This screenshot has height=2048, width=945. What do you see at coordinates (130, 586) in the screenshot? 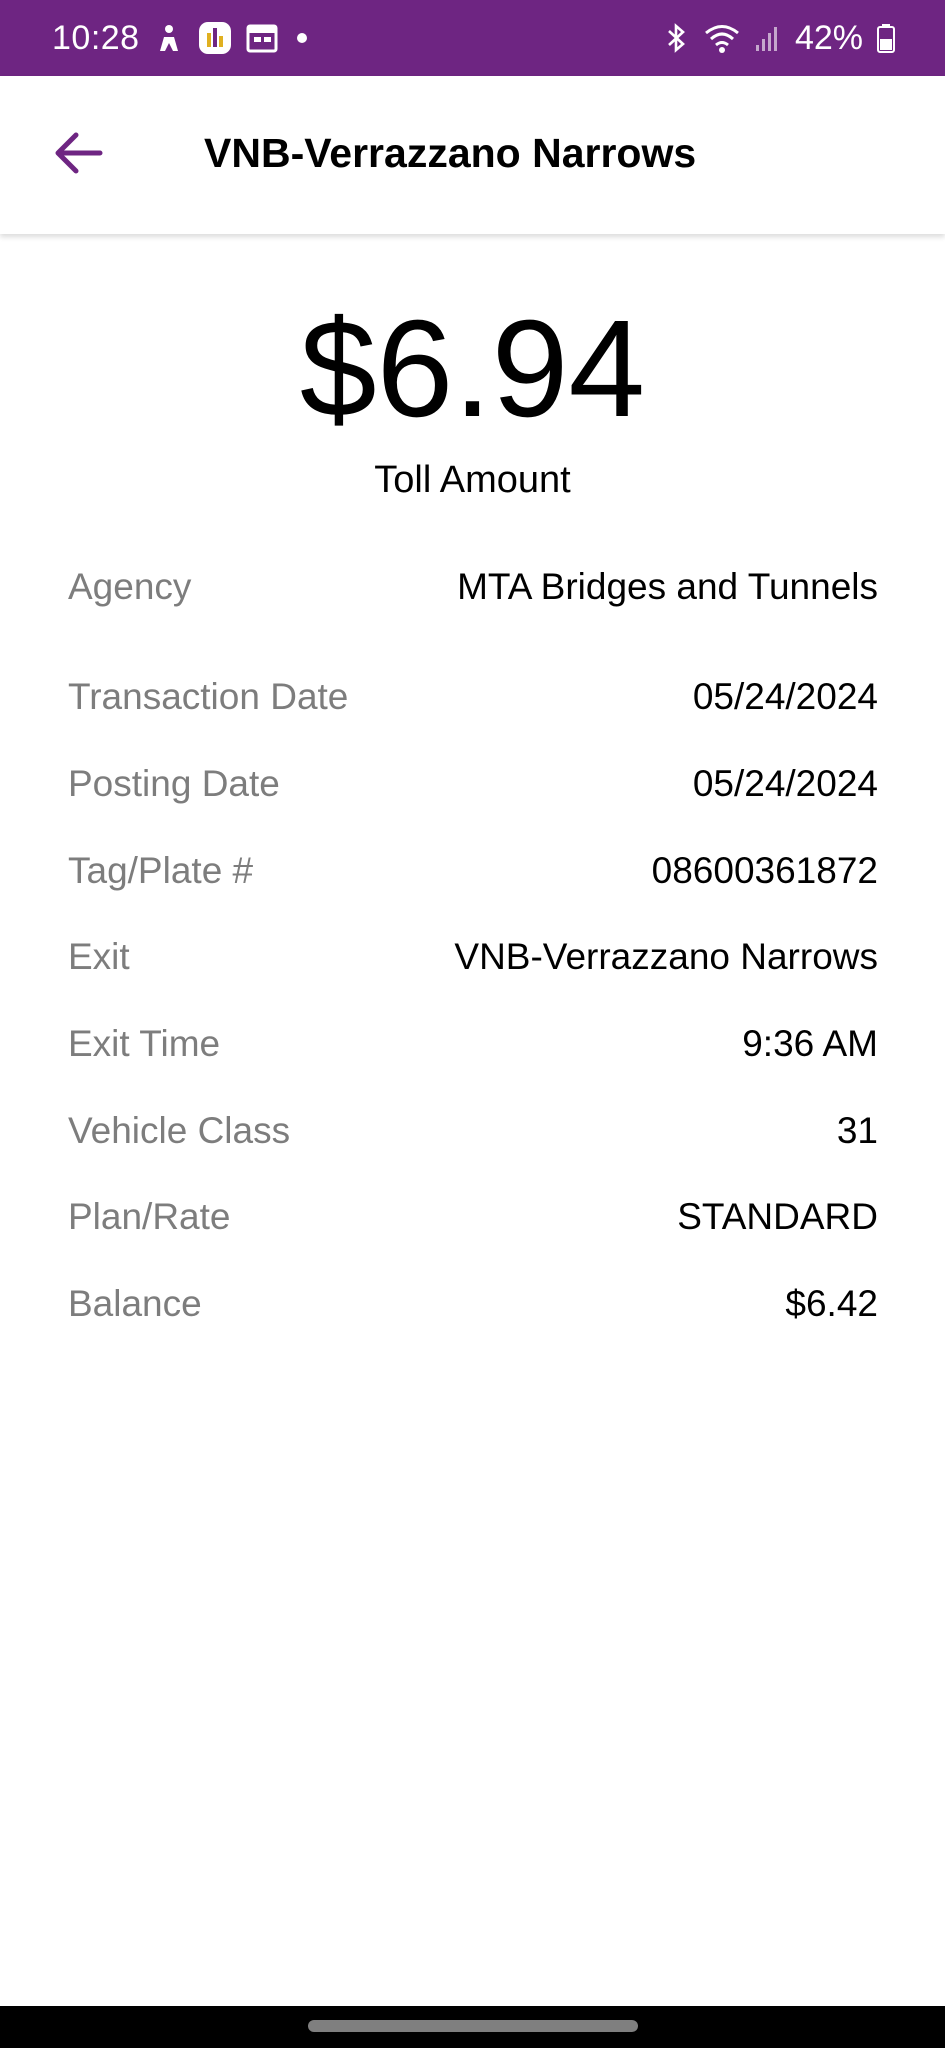
I see `detail-label: Agency` at bounding box center [130, 586].